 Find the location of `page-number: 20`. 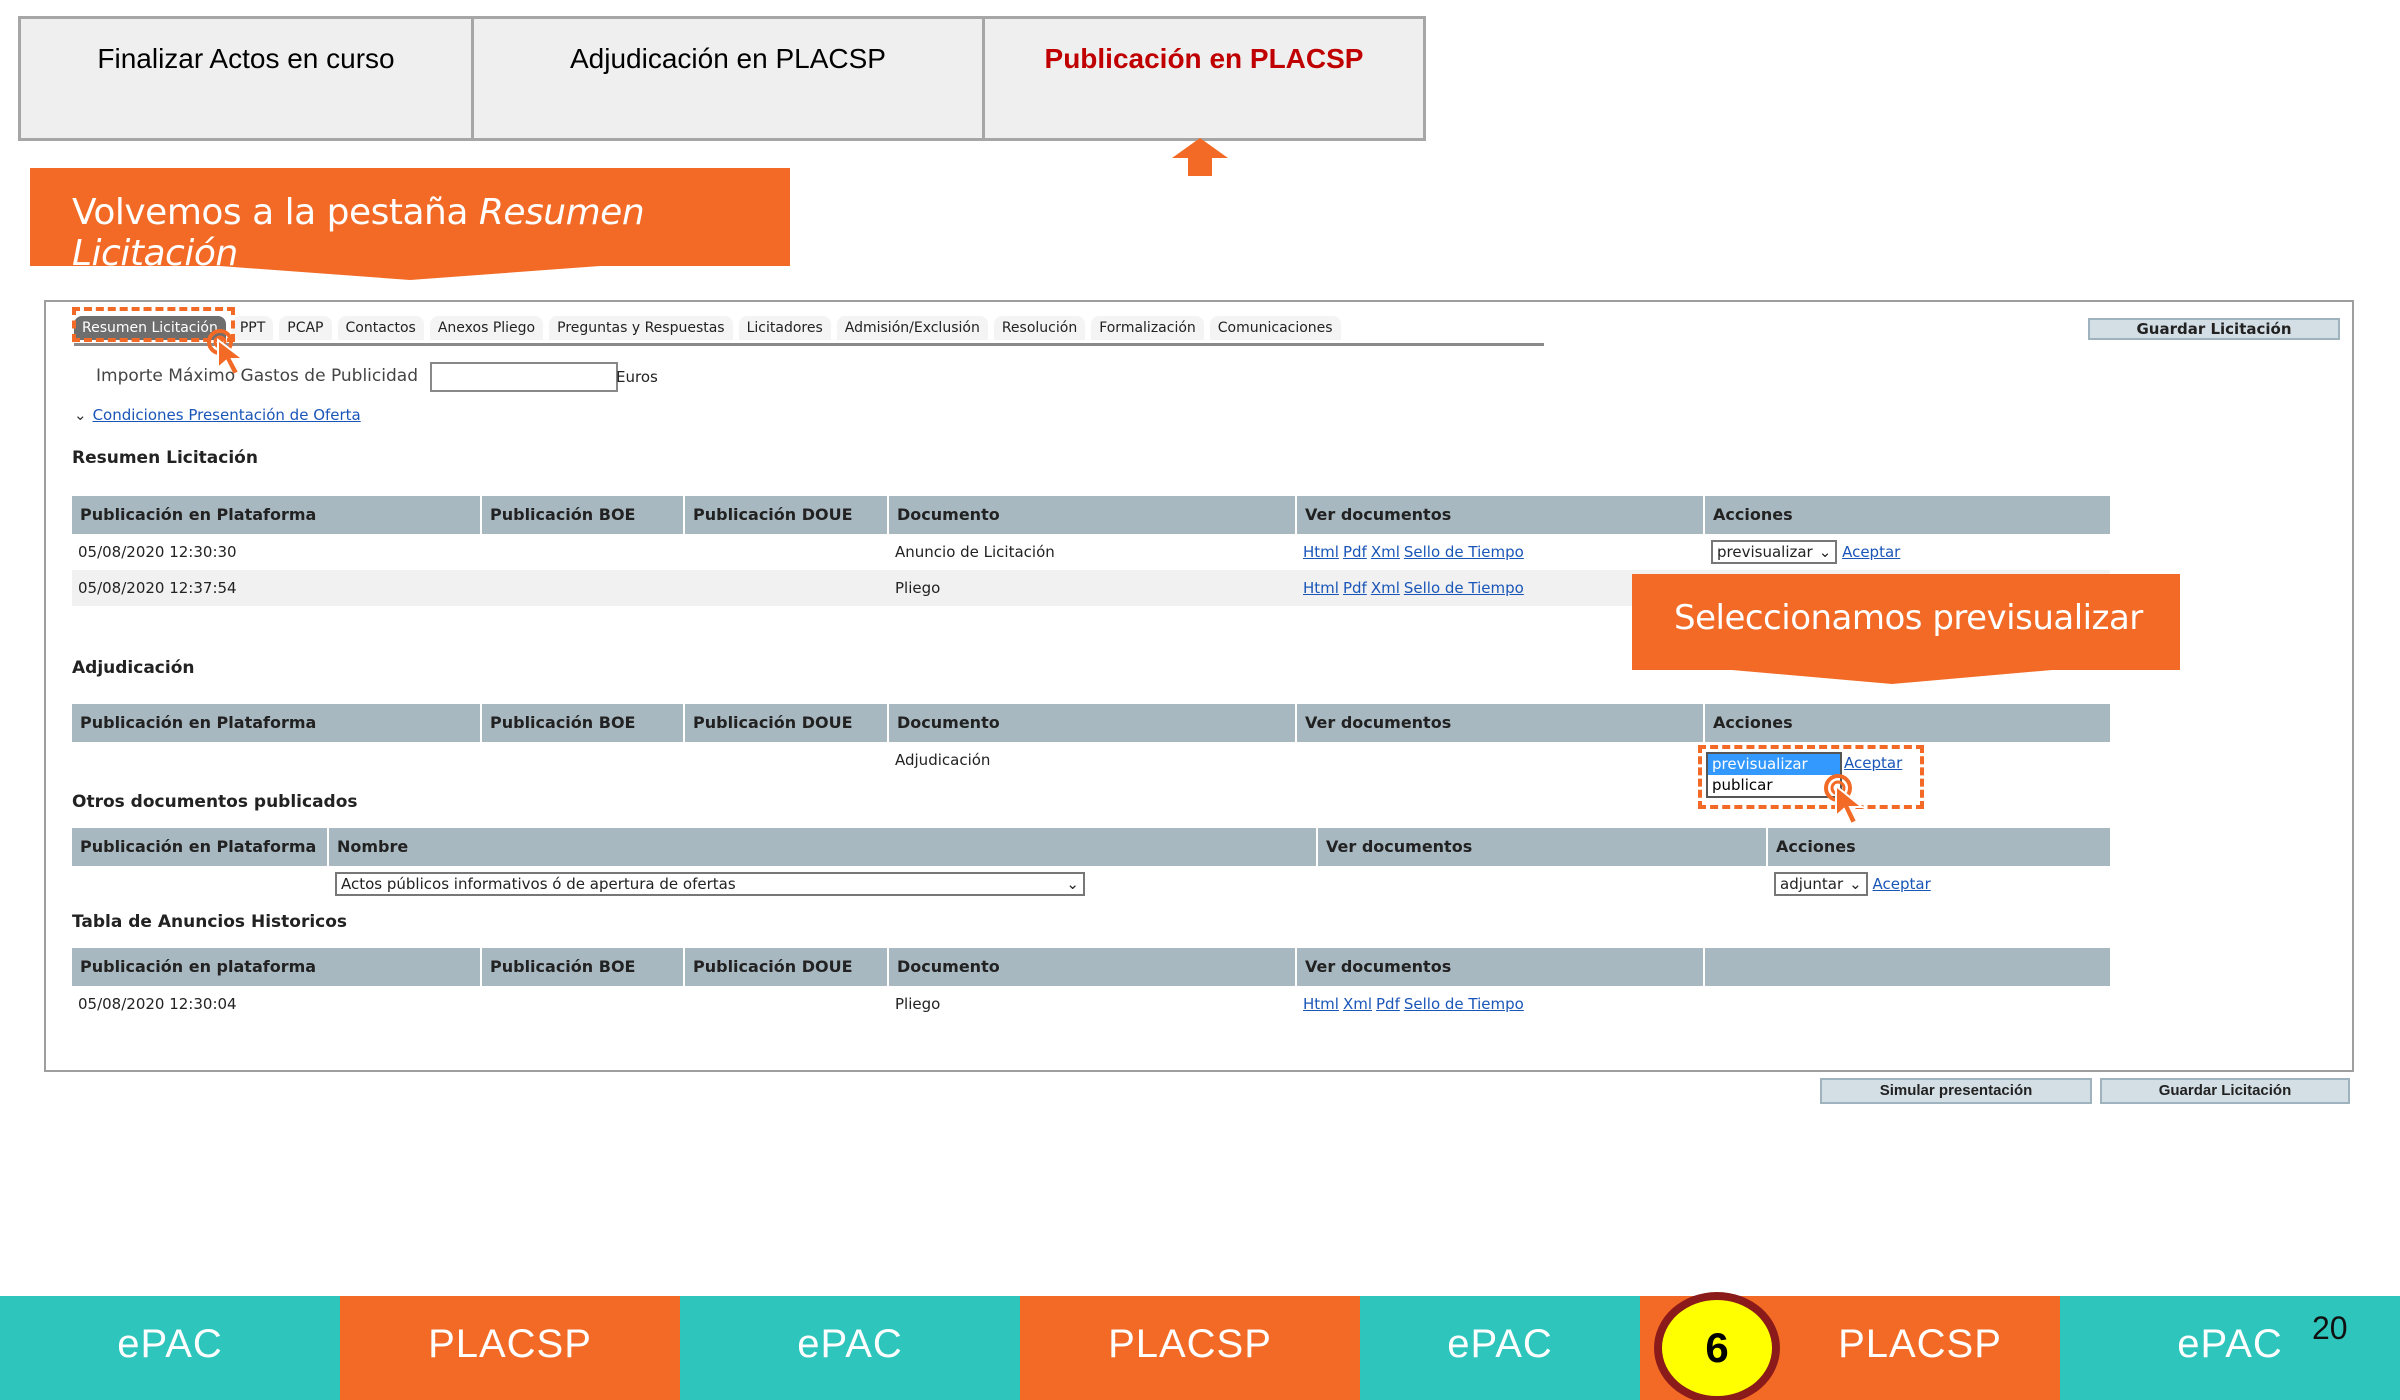

page-number: 20 is located at coordinates (2330, 1328).